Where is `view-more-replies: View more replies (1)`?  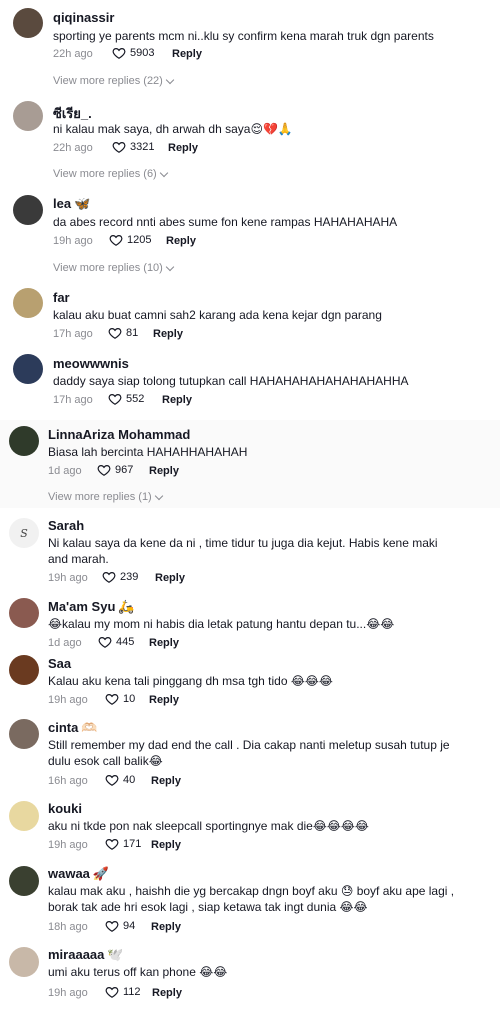 view-more-replies: View more replies (1) is located at coordinates (105, 497).